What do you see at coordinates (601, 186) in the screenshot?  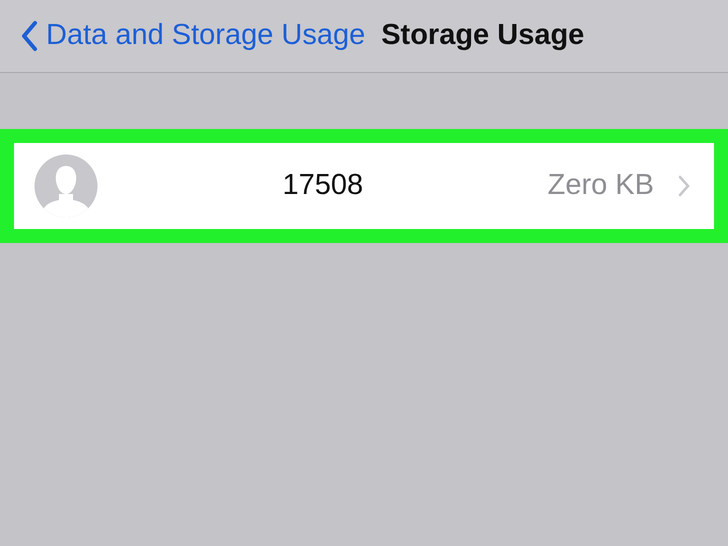 I see `storage-size: Zero KB` at bounding box center [601, 186].